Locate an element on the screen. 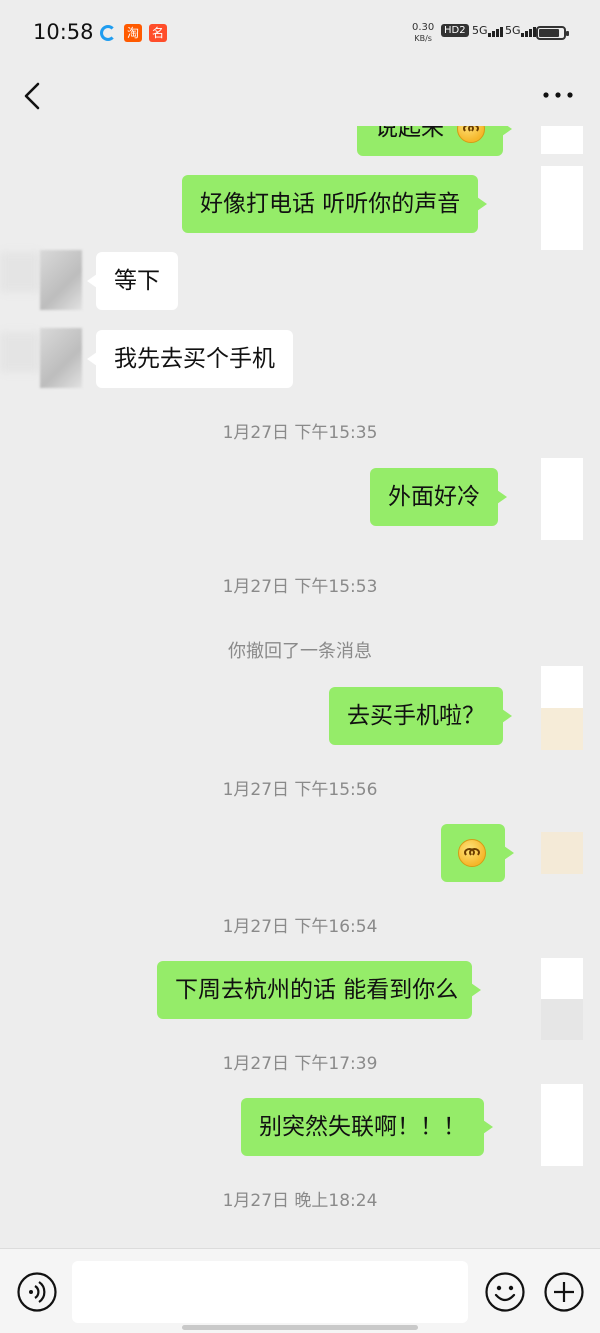 The height and width of the screenshot is (1333, 600). timestamp: 1月27日 下午15:56 is located at coordinates (300, 790).